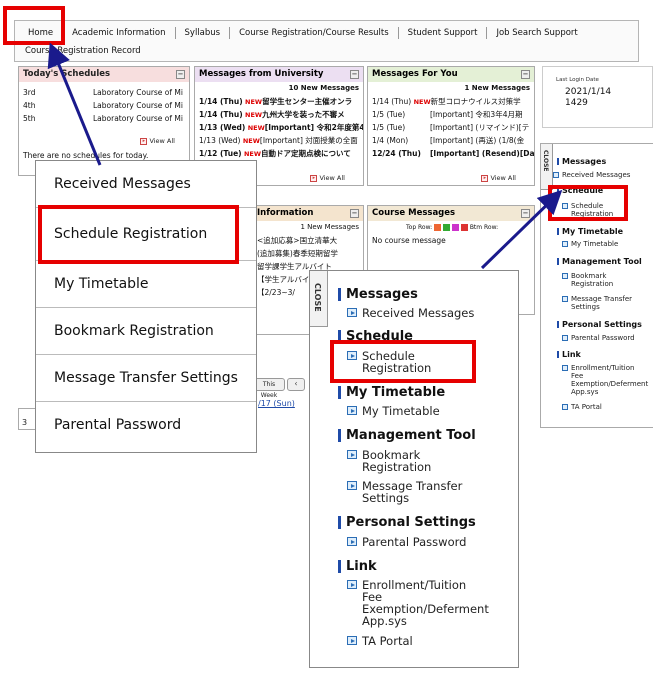  Describe the element at coordinates (521, 229) in the screenshot. I see `arrow-to-side-schedule` at that location.